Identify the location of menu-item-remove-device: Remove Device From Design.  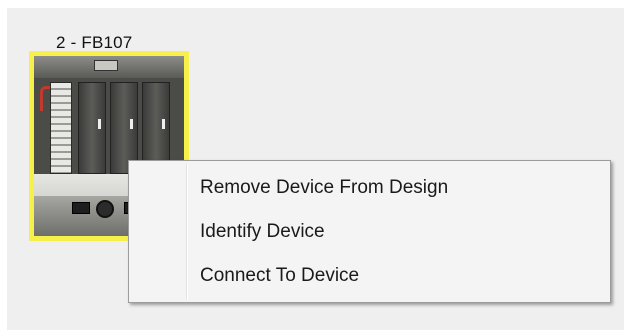
(369, 188).